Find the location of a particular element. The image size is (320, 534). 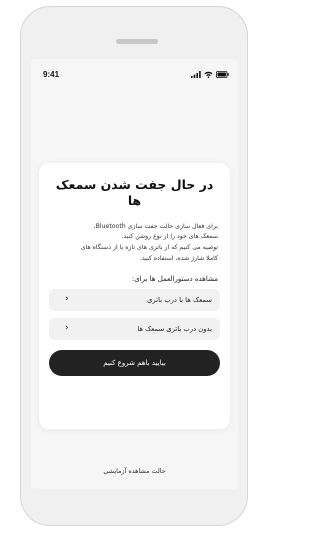

option-with-battery-door: سمعک ها با درب باتری ‹ is located at coordinates (134, 299).